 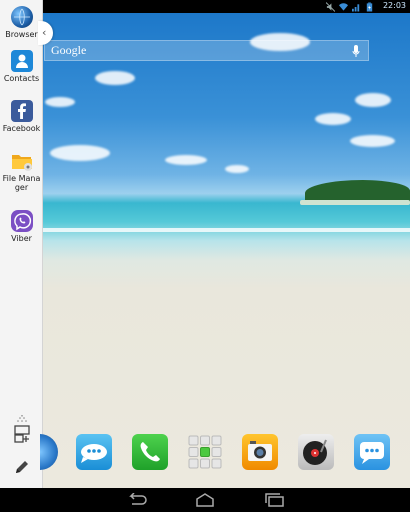 I want to click on home-button, so click(x=205, y=500).